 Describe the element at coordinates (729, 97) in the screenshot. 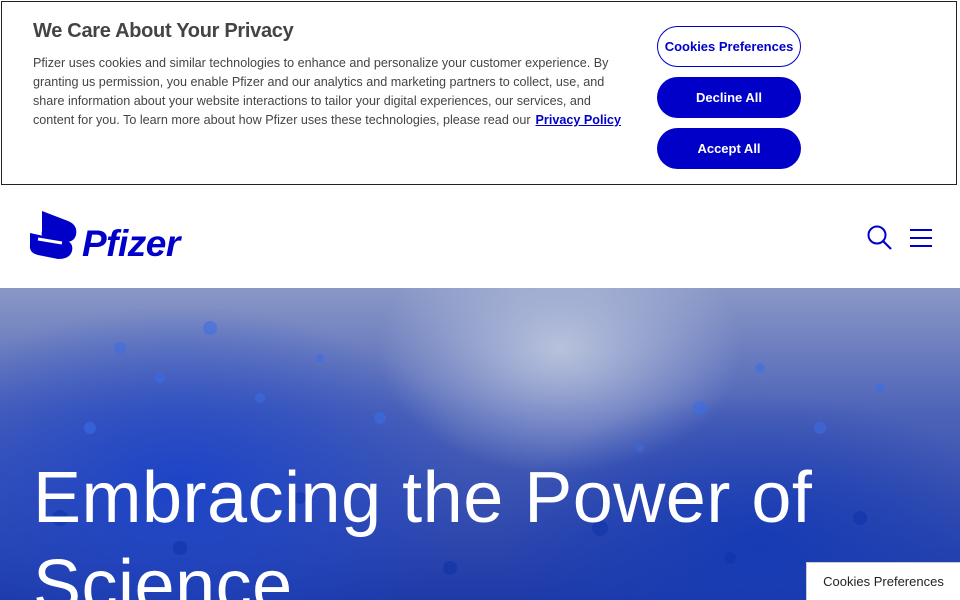

I see `decline-all-button: Decline All` at that location.